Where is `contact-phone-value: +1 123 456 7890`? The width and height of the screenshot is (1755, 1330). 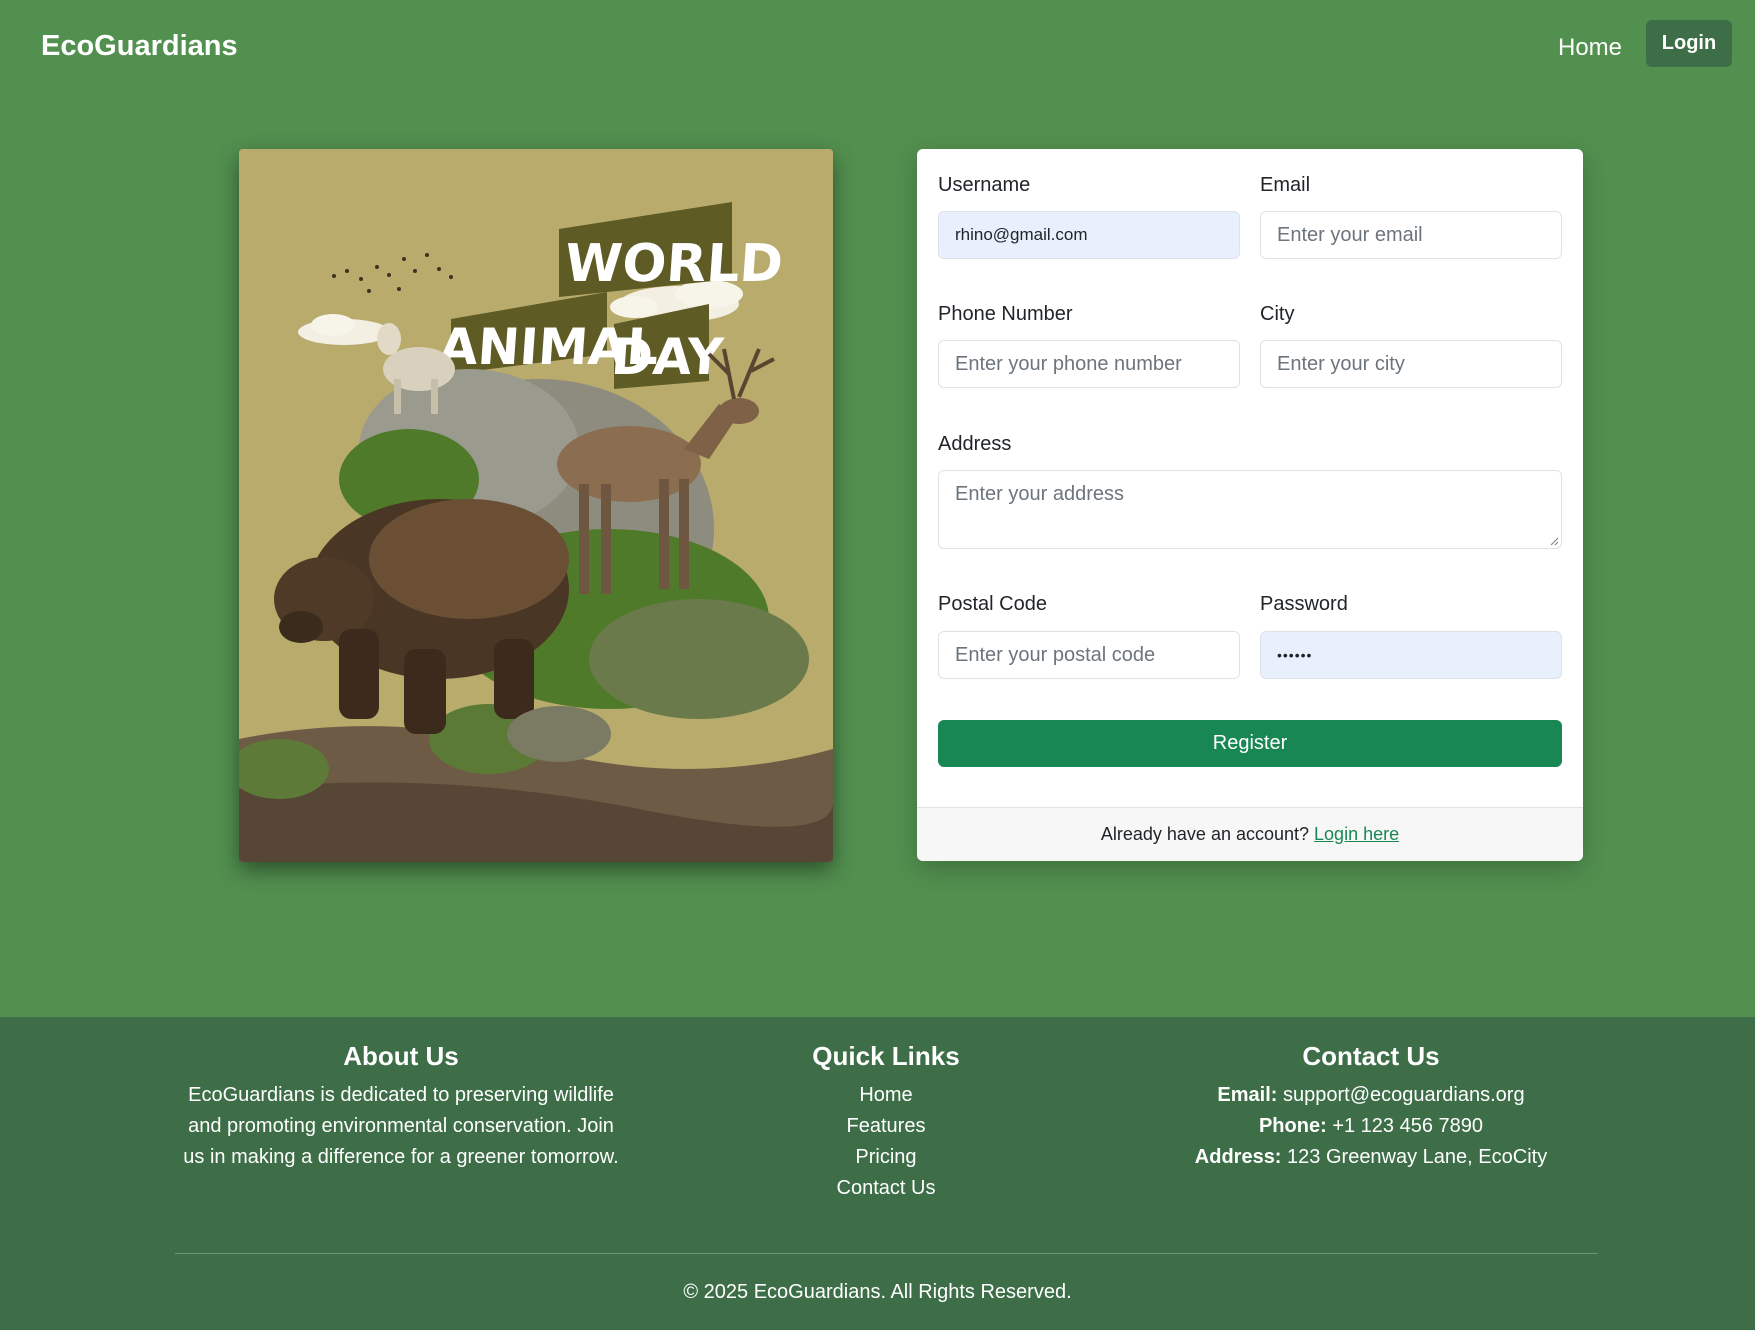
contact-phone-value: +1 123 456 7890 is located at coordinates (1408, 1126).